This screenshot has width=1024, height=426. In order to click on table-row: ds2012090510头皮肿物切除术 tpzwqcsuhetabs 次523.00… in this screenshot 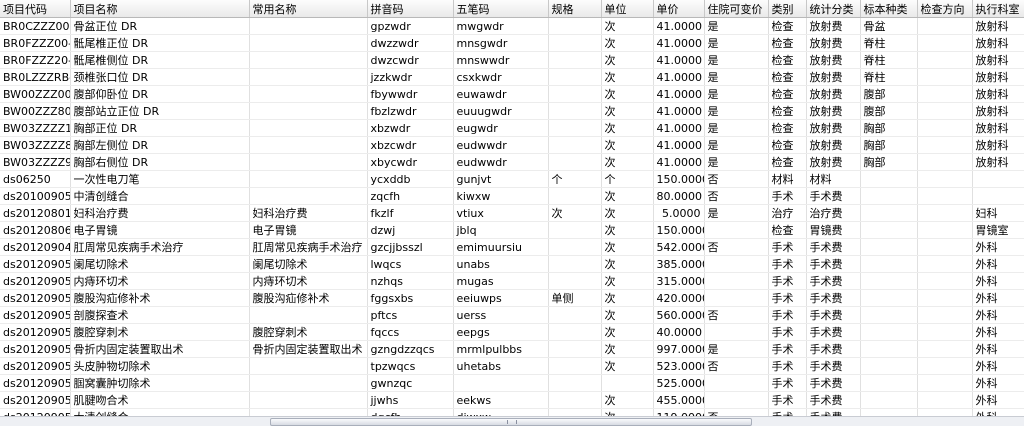, I will do `click(512, 366)`.